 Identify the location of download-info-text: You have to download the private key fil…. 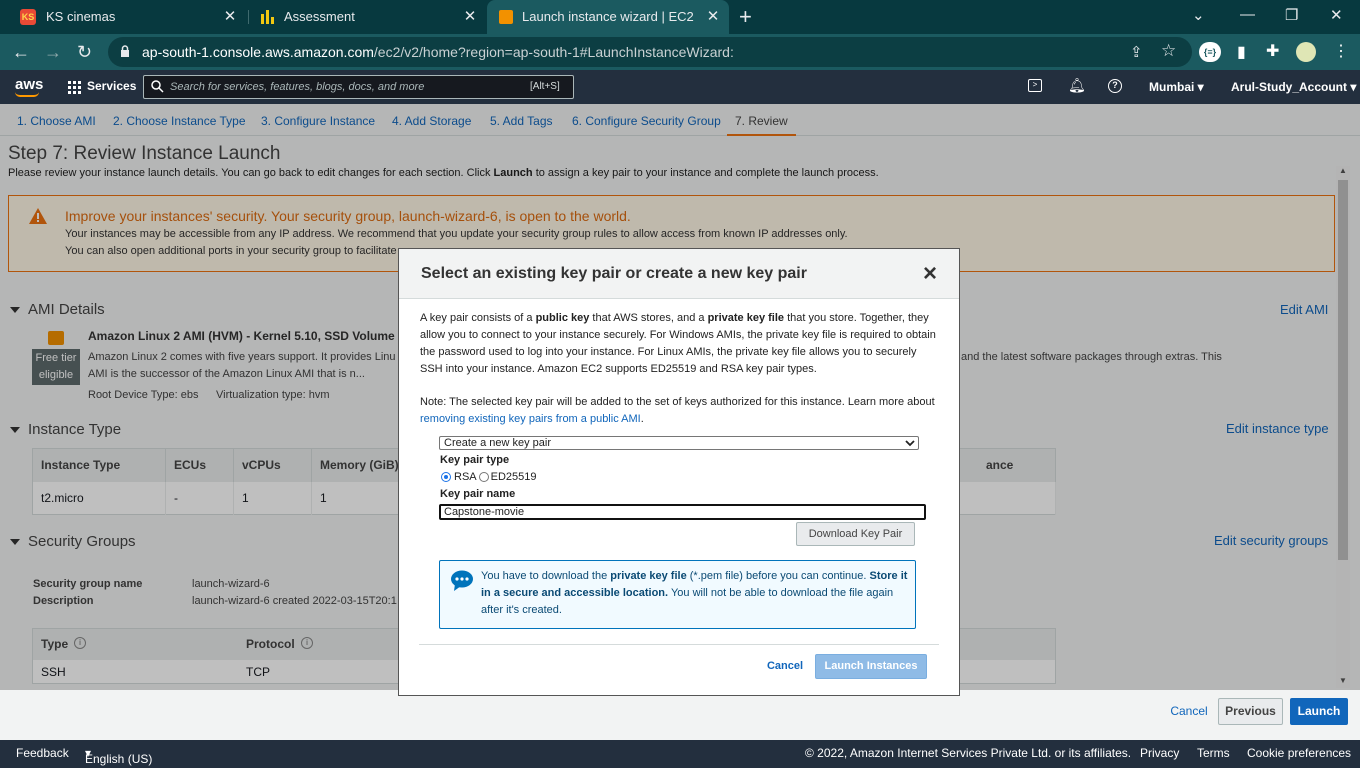
(695, 593).